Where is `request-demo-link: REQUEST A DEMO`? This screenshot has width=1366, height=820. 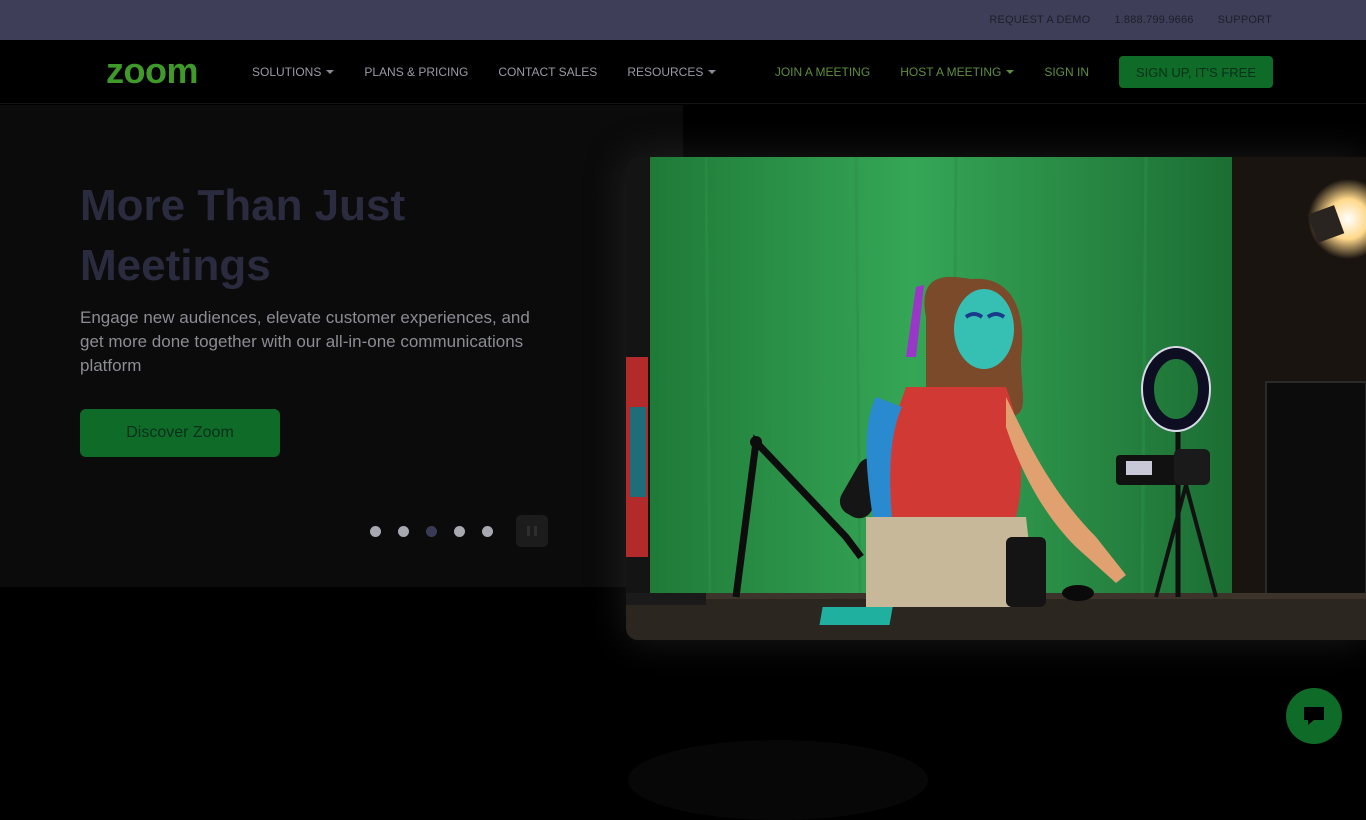
request-demo-link: REQUEST A DEMO is located at coordinates (1039, 20).